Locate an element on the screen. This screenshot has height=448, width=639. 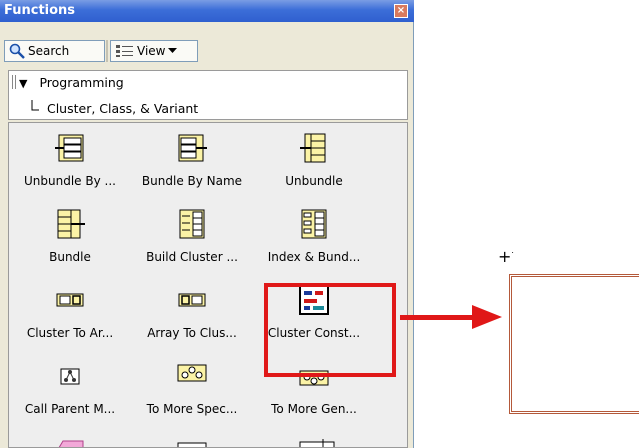
tree-item-label: Programming is located at coordinates (81, 82).